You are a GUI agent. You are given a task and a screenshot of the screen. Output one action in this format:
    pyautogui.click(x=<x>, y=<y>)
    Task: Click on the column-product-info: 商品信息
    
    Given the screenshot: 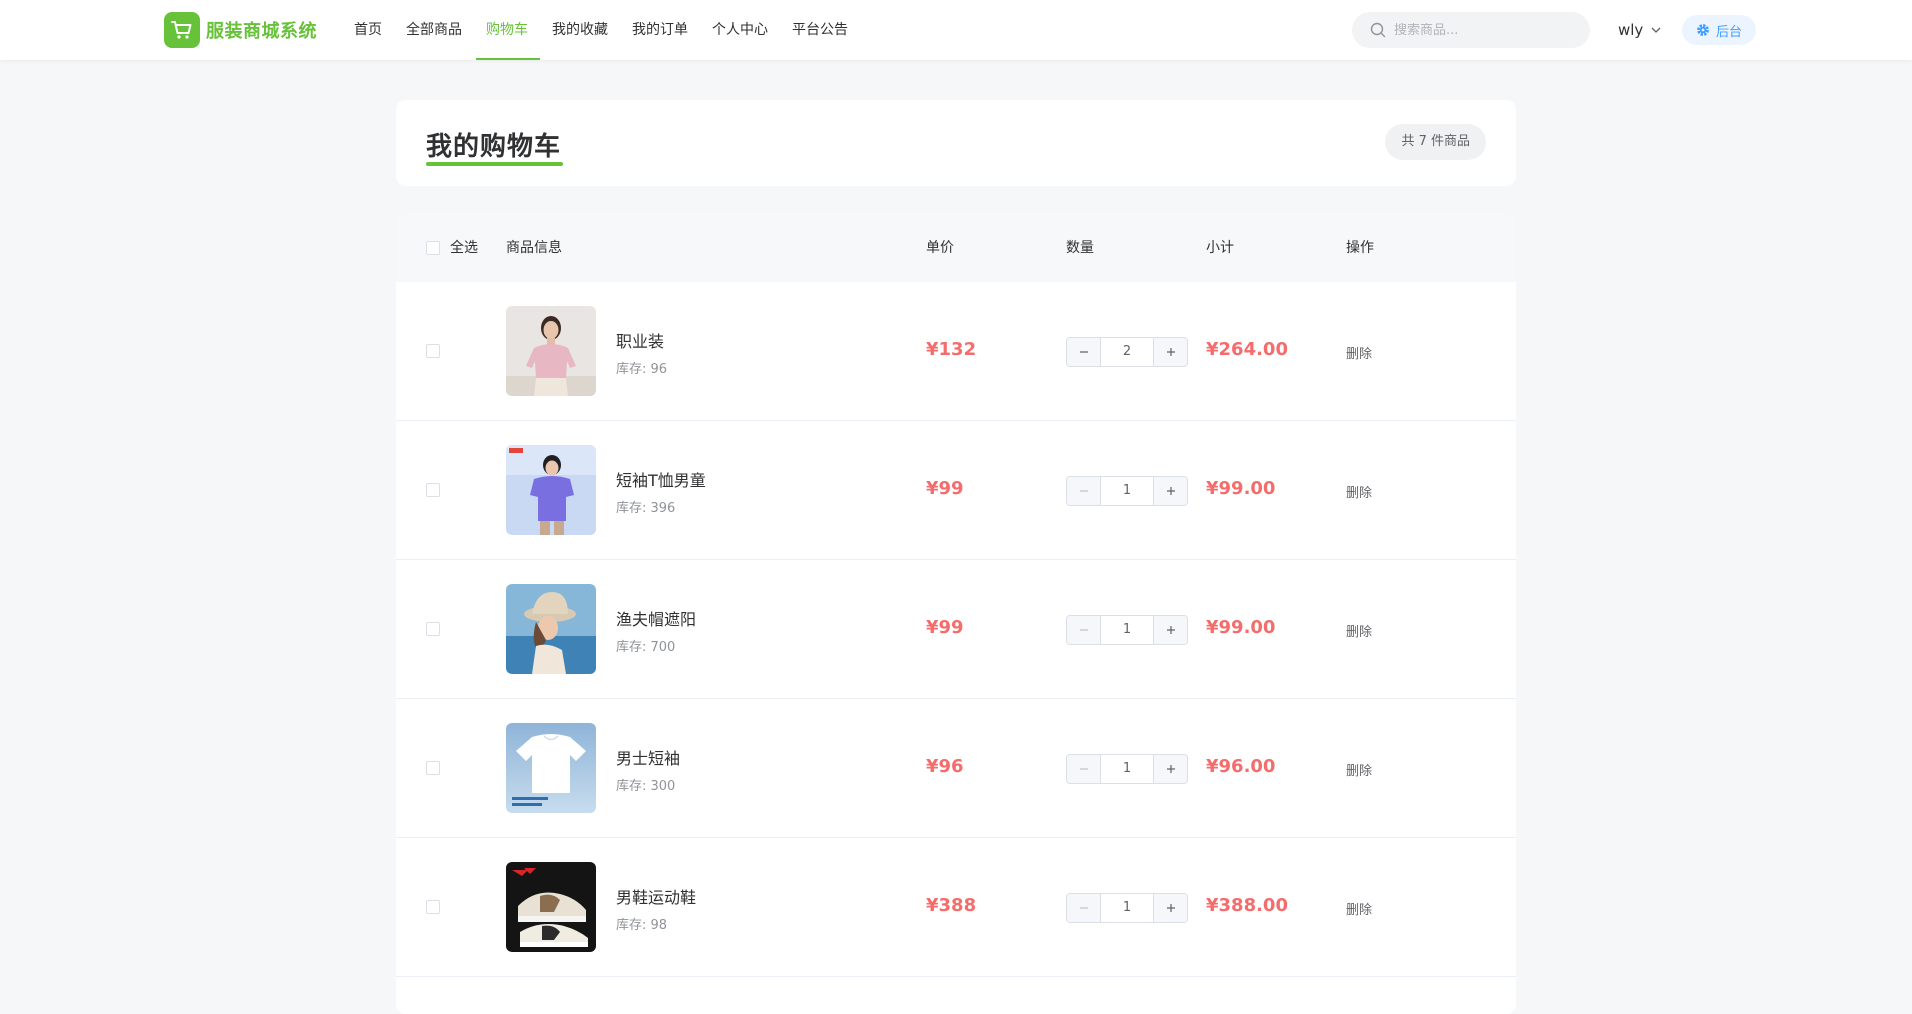 What is the action you would take?
    pyautogui.click(x=534, y=248)
    